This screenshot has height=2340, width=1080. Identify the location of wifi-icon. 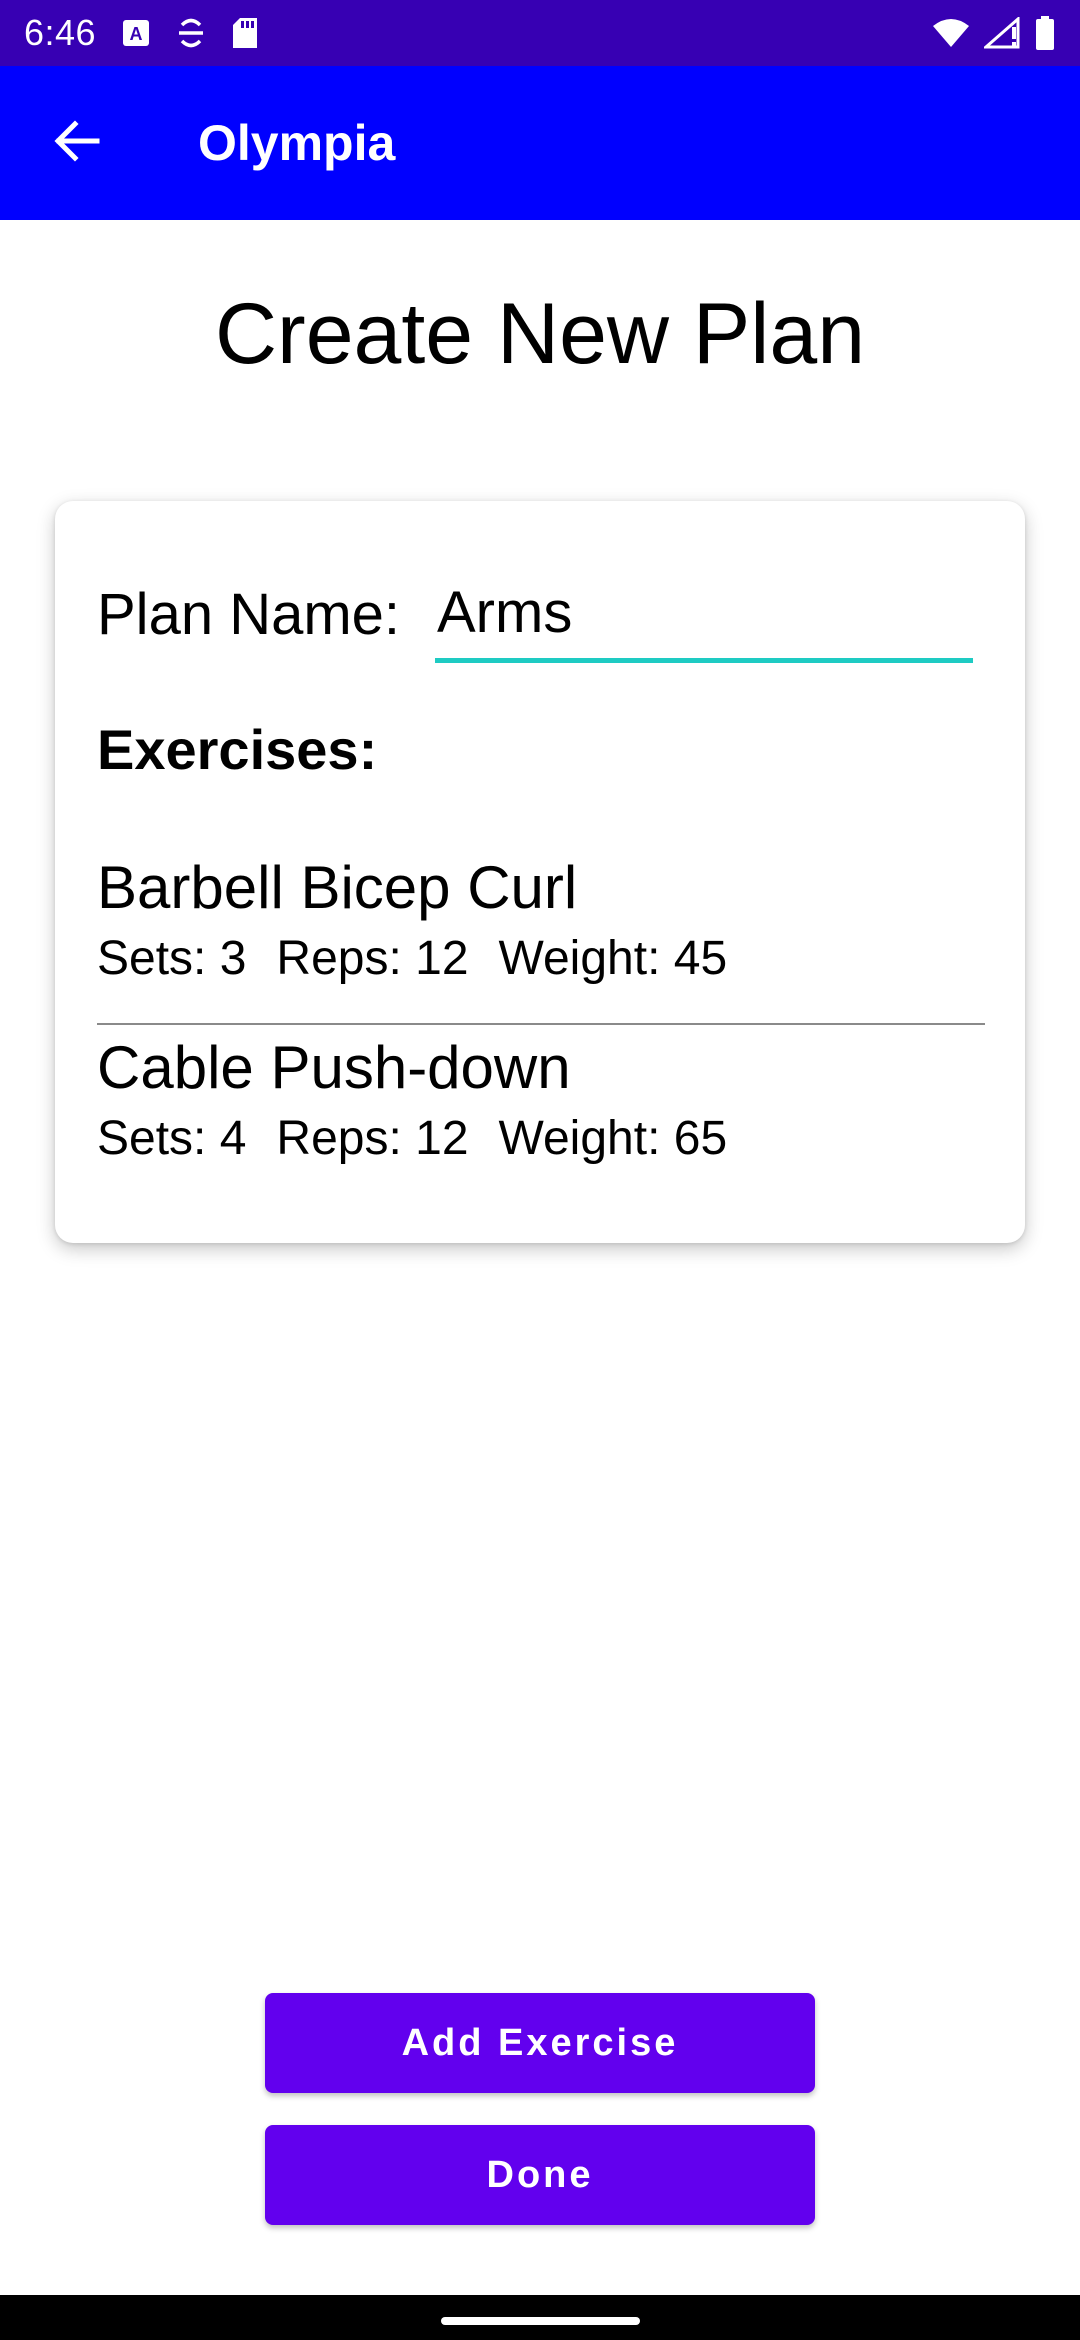
(951, 33).